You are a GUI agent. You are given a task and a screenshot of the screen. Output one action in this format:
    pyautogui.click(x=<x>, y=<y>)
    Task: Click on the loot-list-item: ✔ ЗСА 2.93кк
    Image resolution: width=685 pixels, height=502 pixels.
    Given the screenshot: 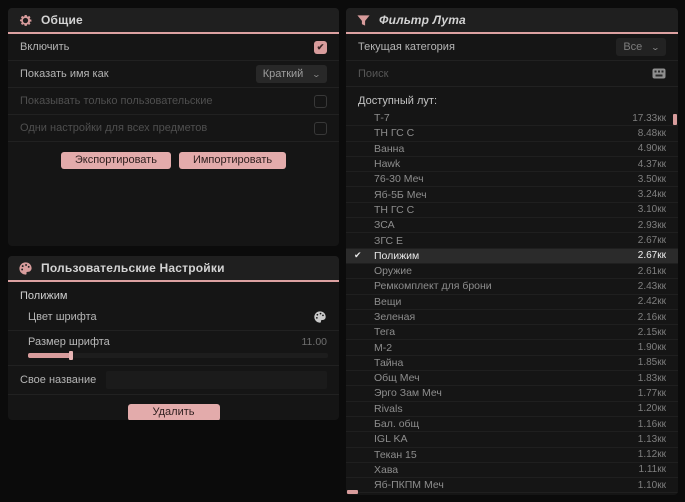 What is the action you would take?
    pyautogui.click(x=512, y=226)
    